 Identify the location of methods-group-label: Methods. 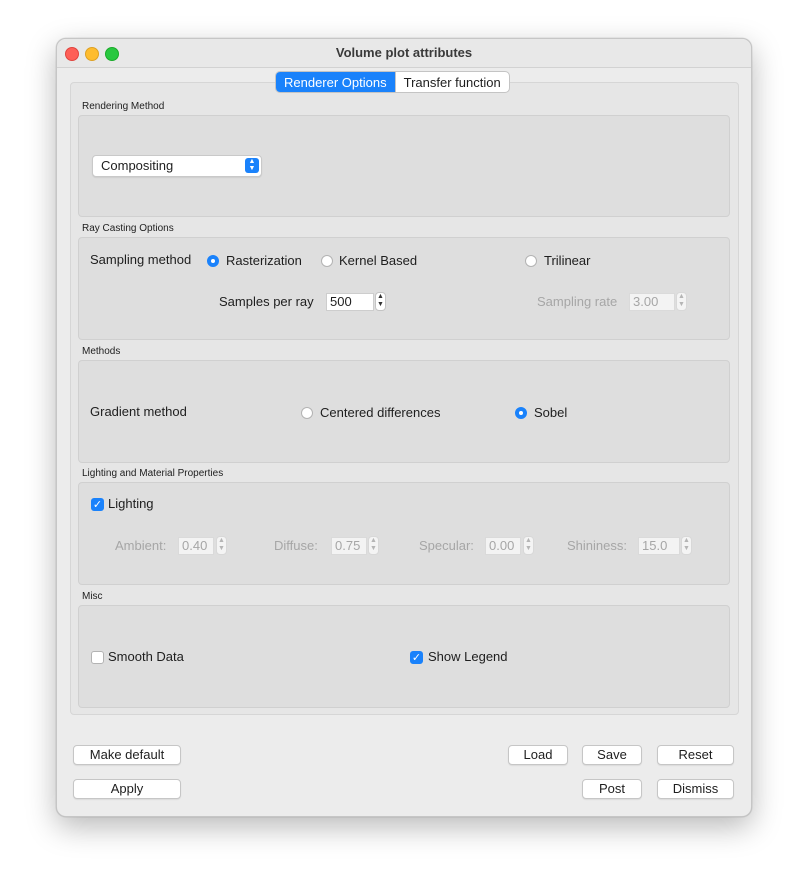
(101, 351).